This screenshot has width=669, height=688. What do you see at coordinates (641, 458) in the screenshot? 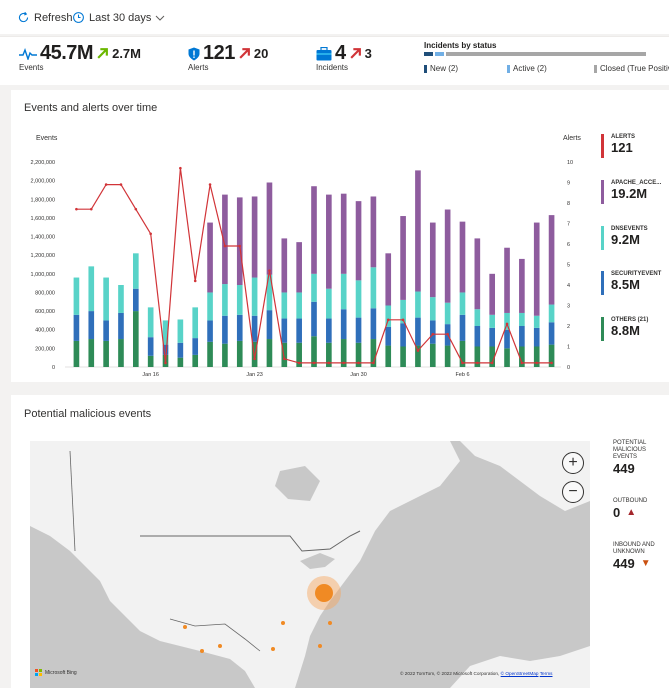
I see `stat-potential-malicious: POTENTIAL MALICIOUS EVENTS 449` at bounding box center [641, 458].